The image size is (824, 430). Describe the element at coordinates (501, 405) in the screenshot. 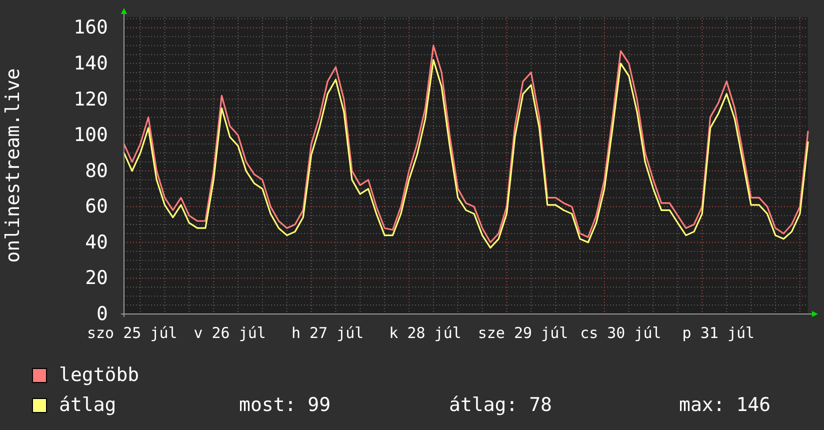

I see `legend-stat: átlag: 78` at that location.